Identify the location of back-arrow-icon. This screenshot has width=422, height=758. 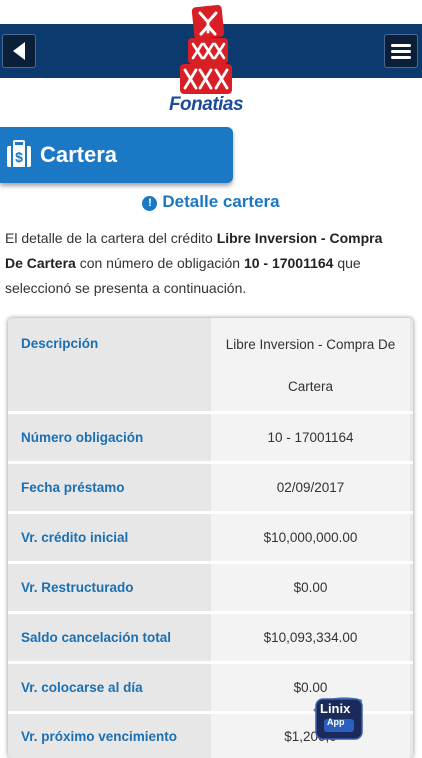
(19, 51).